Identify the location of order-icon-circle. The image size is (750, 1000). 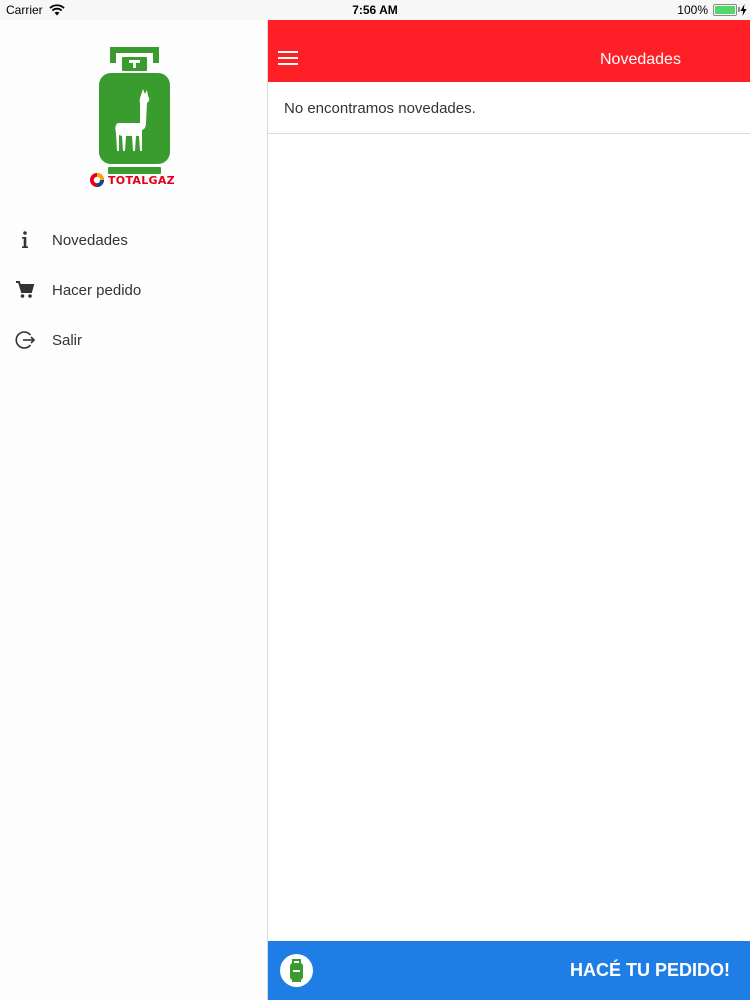
(296, 970).